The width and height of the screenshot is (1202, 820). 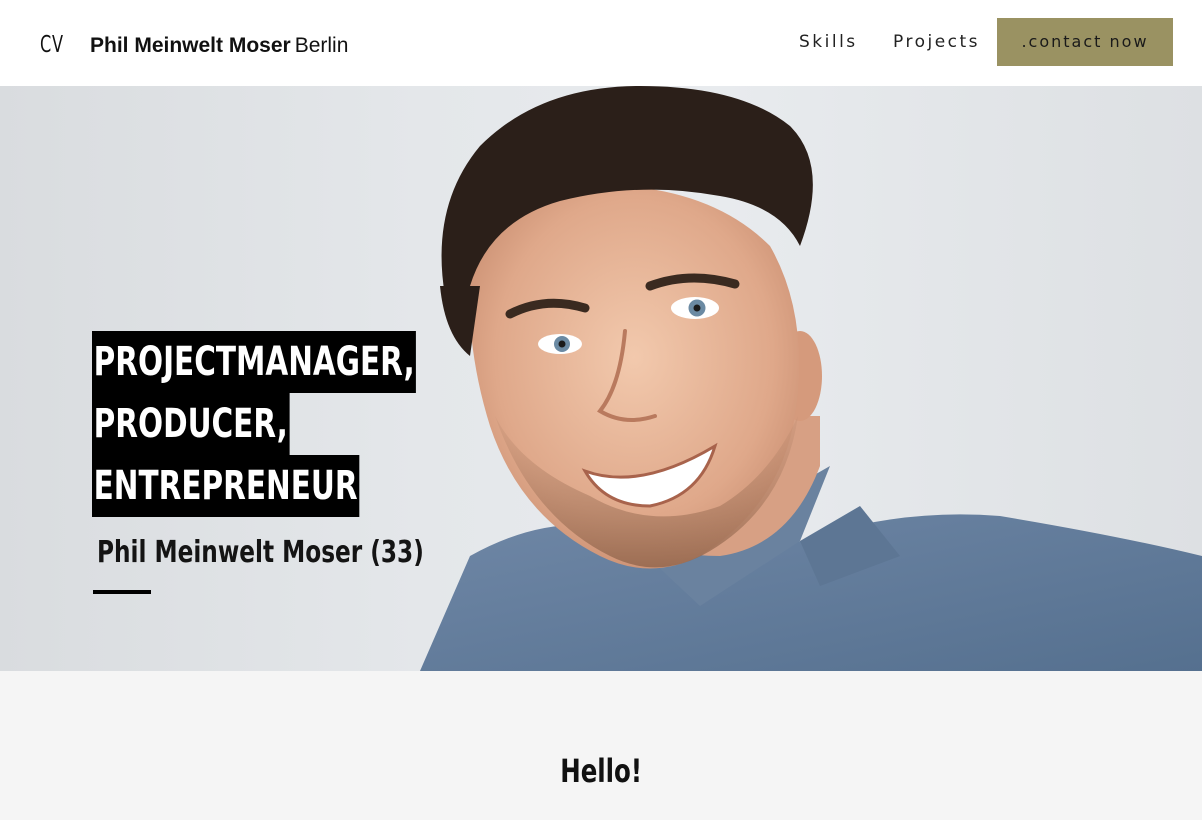 What do you see at coordinates (122, 592) in the screenshot?
I see `hero-divider` at bounding box center [122, 592].